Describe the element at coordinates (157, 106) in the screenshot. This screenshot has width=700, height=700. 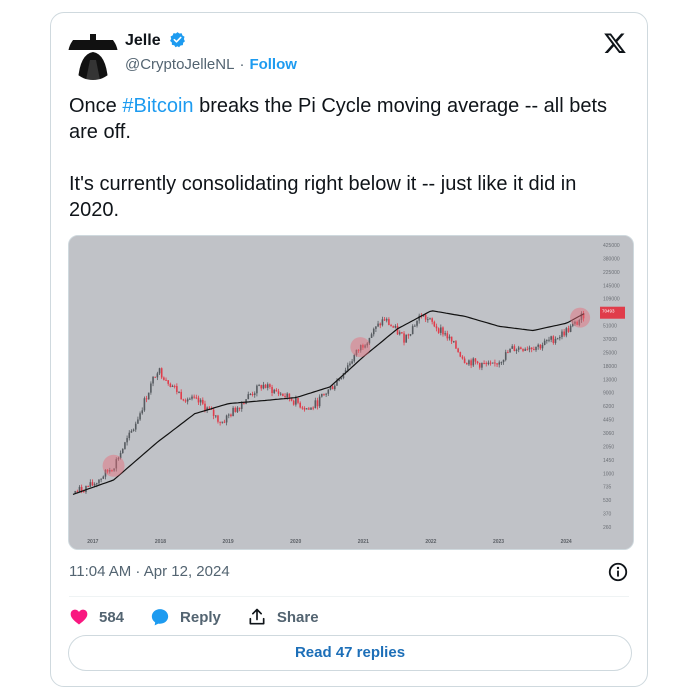
I see `hashtag-link: #Bitcoin` at that location.